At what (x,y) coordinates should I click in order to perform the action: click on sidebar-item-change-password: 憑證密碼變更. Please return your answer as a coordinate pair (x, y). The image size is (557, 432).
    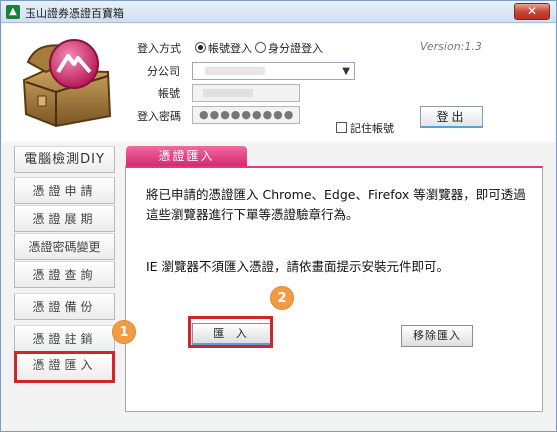
    Looking at the image, I should click on (64, 246).